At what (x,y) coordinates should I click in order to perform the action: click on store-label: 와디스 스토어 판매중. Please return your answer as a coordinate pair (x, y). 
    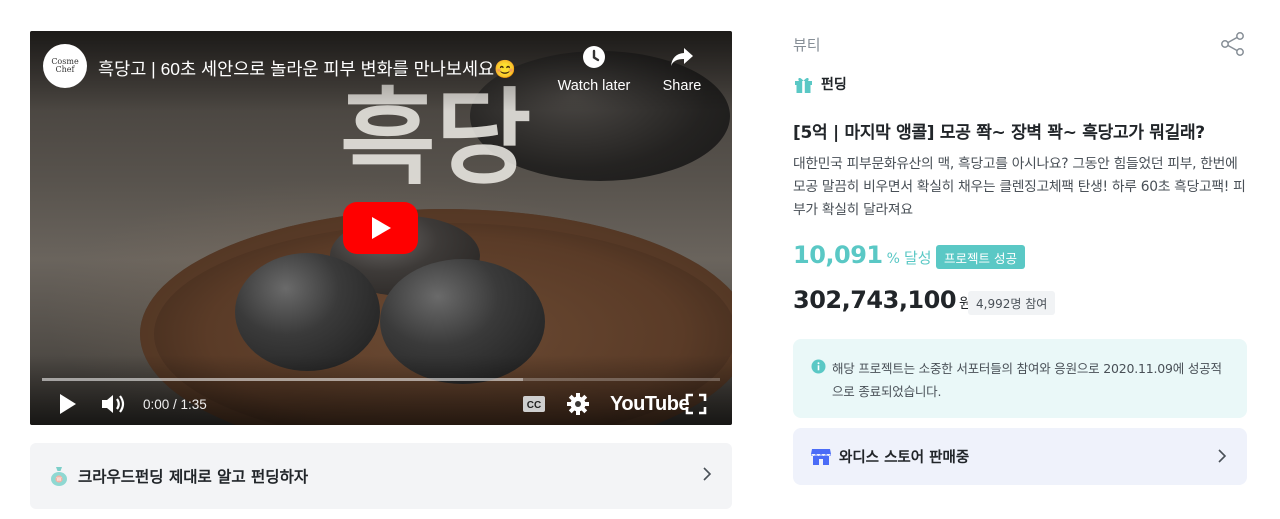
    Looking at the image, I should click on (904, 458).